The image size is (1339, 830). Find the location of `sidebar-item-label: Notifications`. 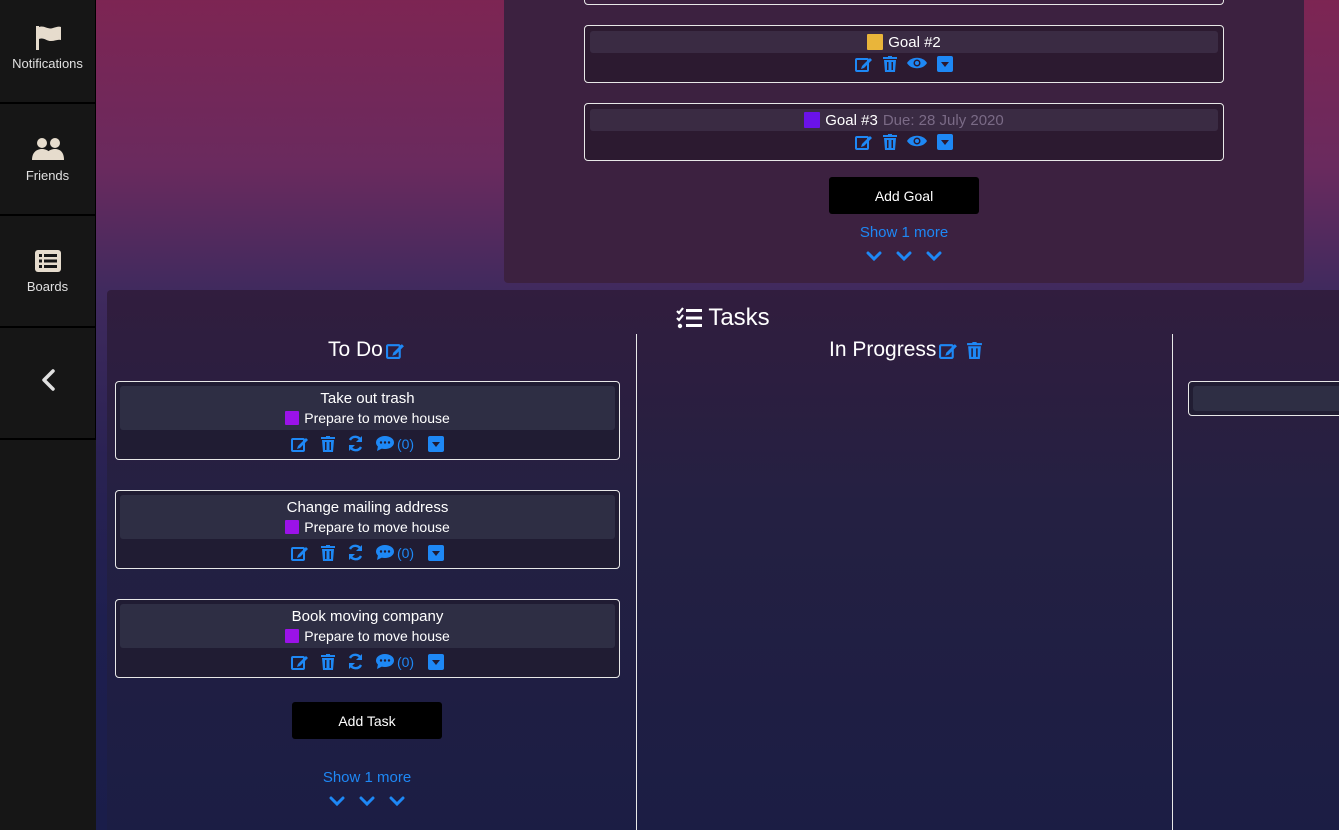

sidebar-item-label: Notifications is located at coordinates (47, 63).